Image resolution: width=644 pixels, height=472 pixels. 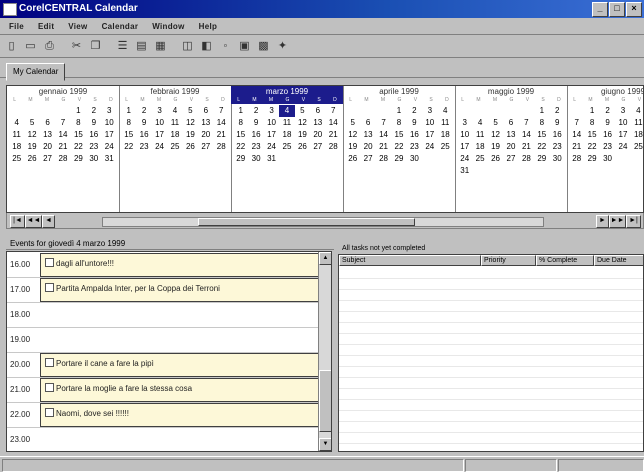 What do you see at coordinates (205, 147) in the screenshot?
I see `day-cell: 27` at bounding box center [205, 147].